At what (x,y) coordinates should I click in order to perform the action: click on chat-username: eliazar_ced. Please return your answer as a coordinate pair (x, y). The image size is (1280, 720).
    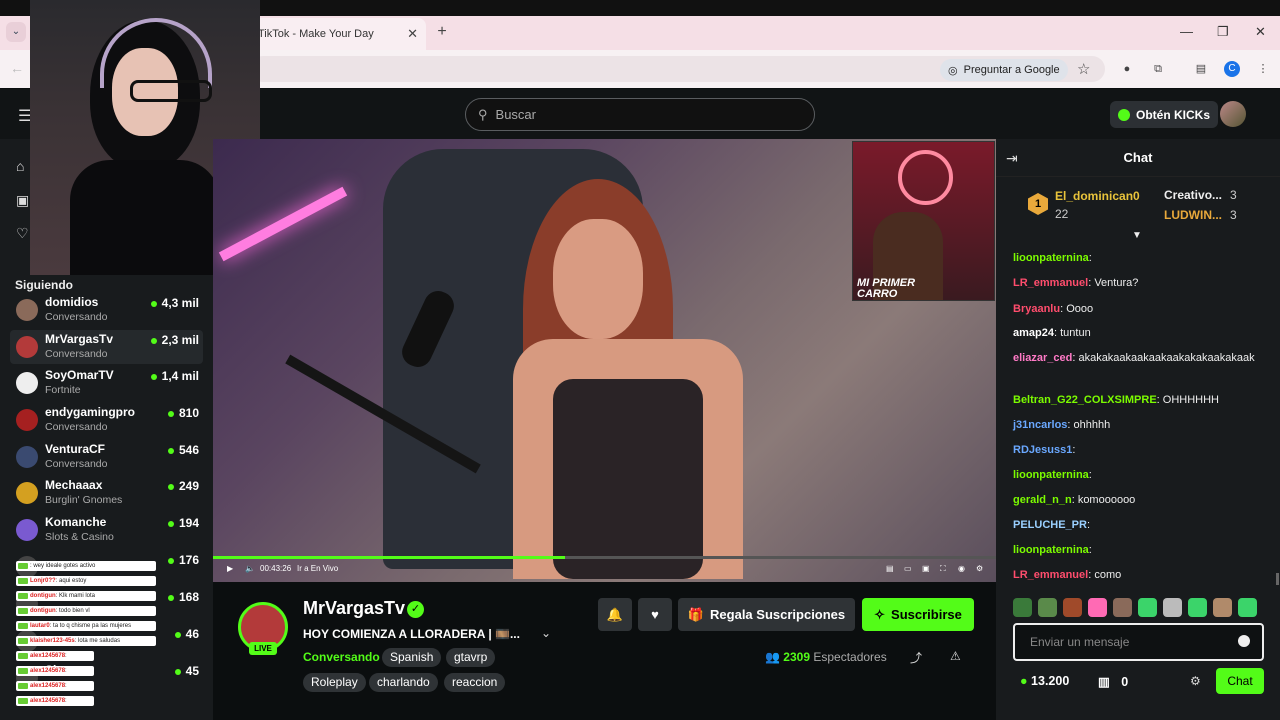
    Looking at the image, I should click on (1042, 358).